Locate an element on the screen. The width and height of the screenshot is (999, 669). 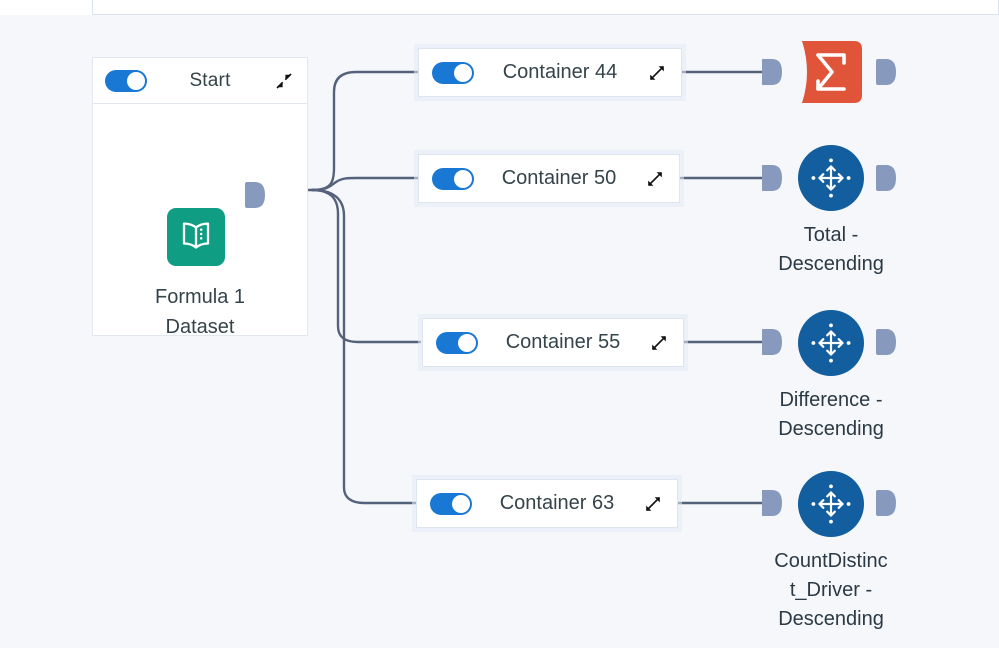
summarize-tool-node is located at coordinates (831, 72).